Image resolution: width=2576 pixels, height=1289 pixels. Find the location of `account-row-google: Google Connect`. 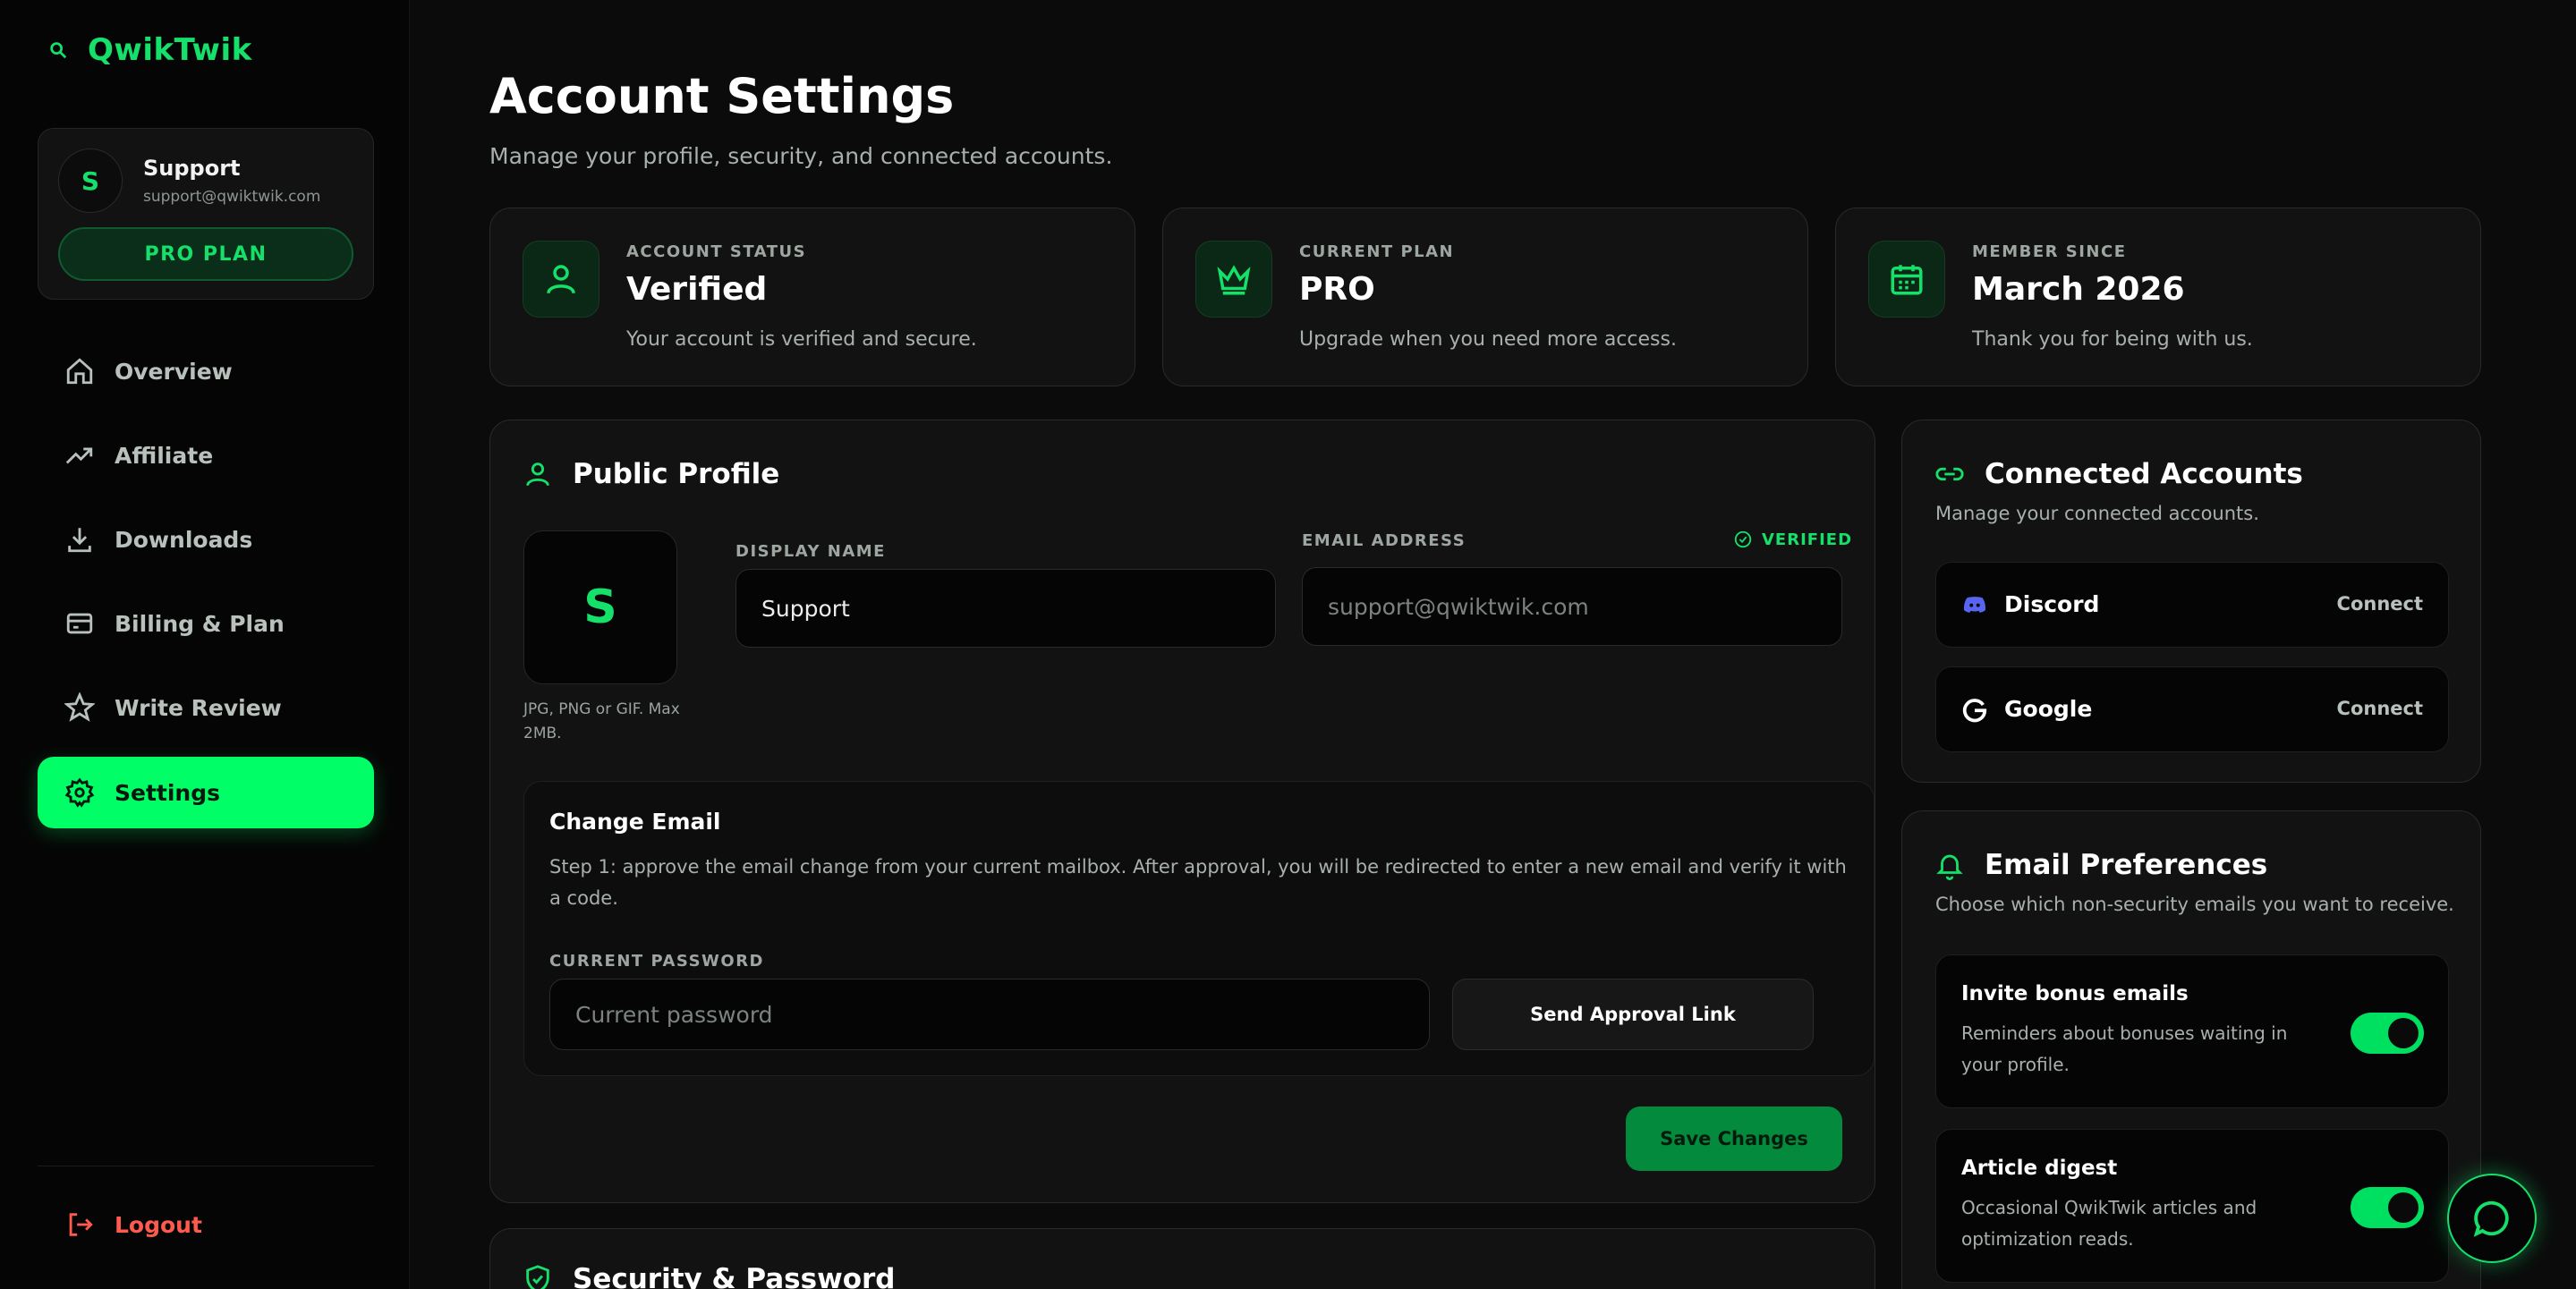

account-row-google: Google Connect is located at coordinates (2192, 709).